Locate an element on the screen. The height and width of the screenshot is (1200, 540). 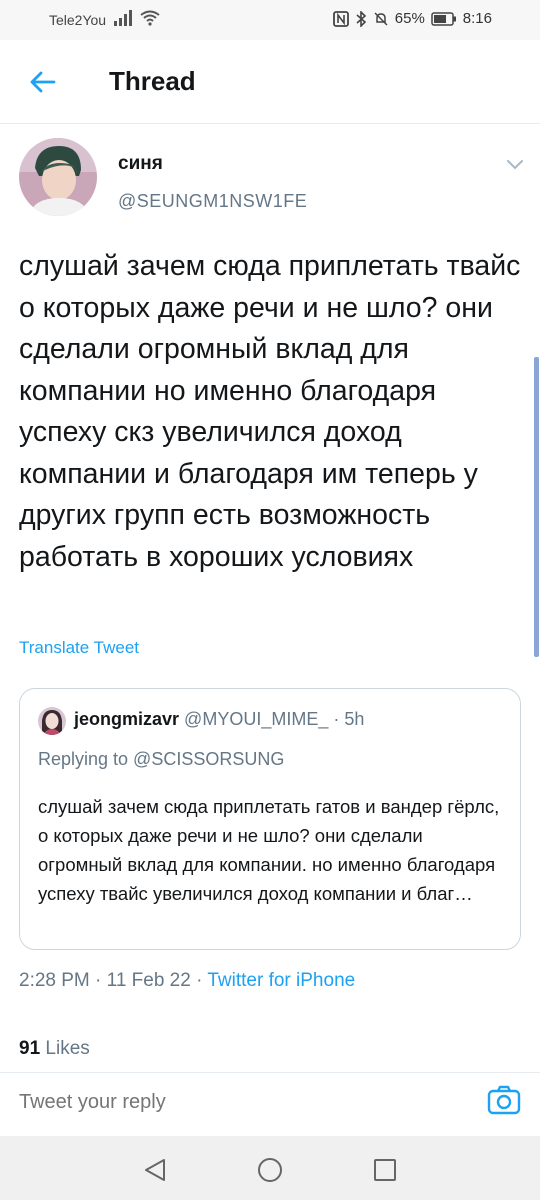
camera-icon is located at coordinates (504, 1100).